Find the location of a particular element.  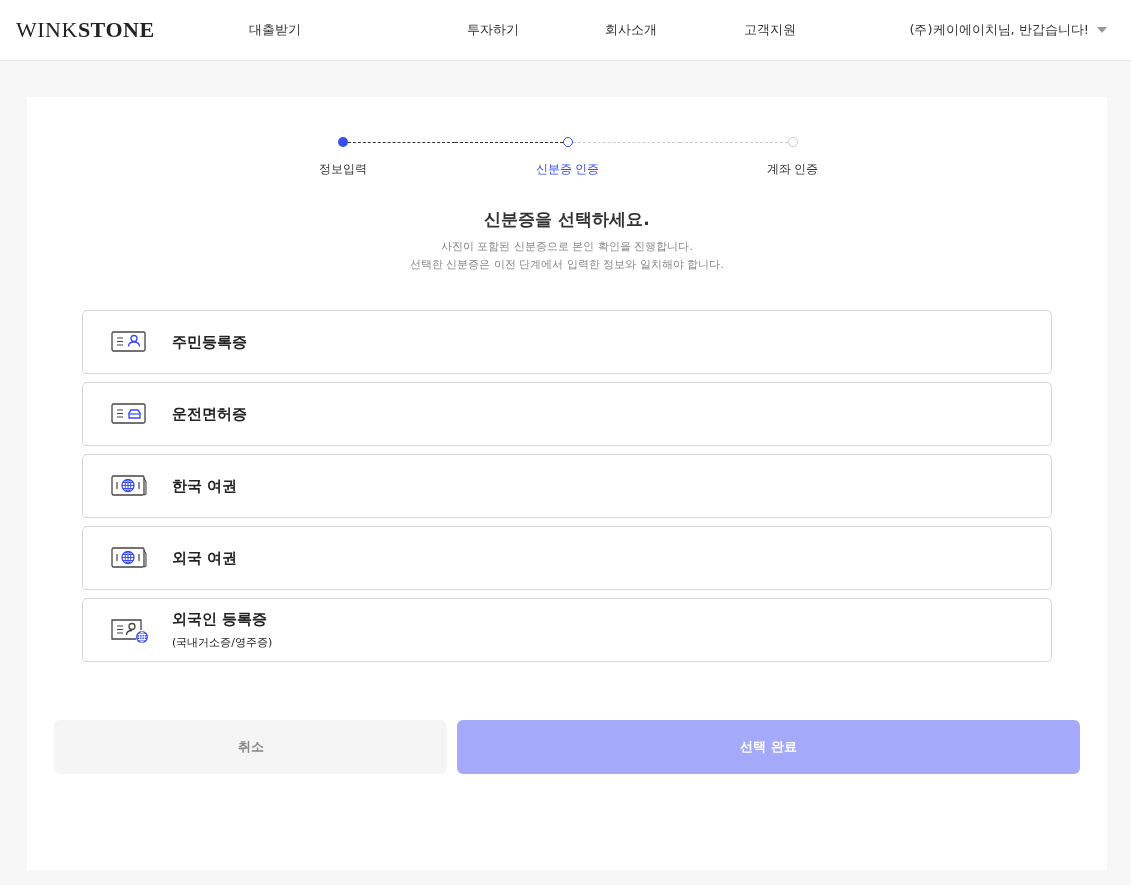

id-option: 주민등록증 is located at coordinates (567, 342).